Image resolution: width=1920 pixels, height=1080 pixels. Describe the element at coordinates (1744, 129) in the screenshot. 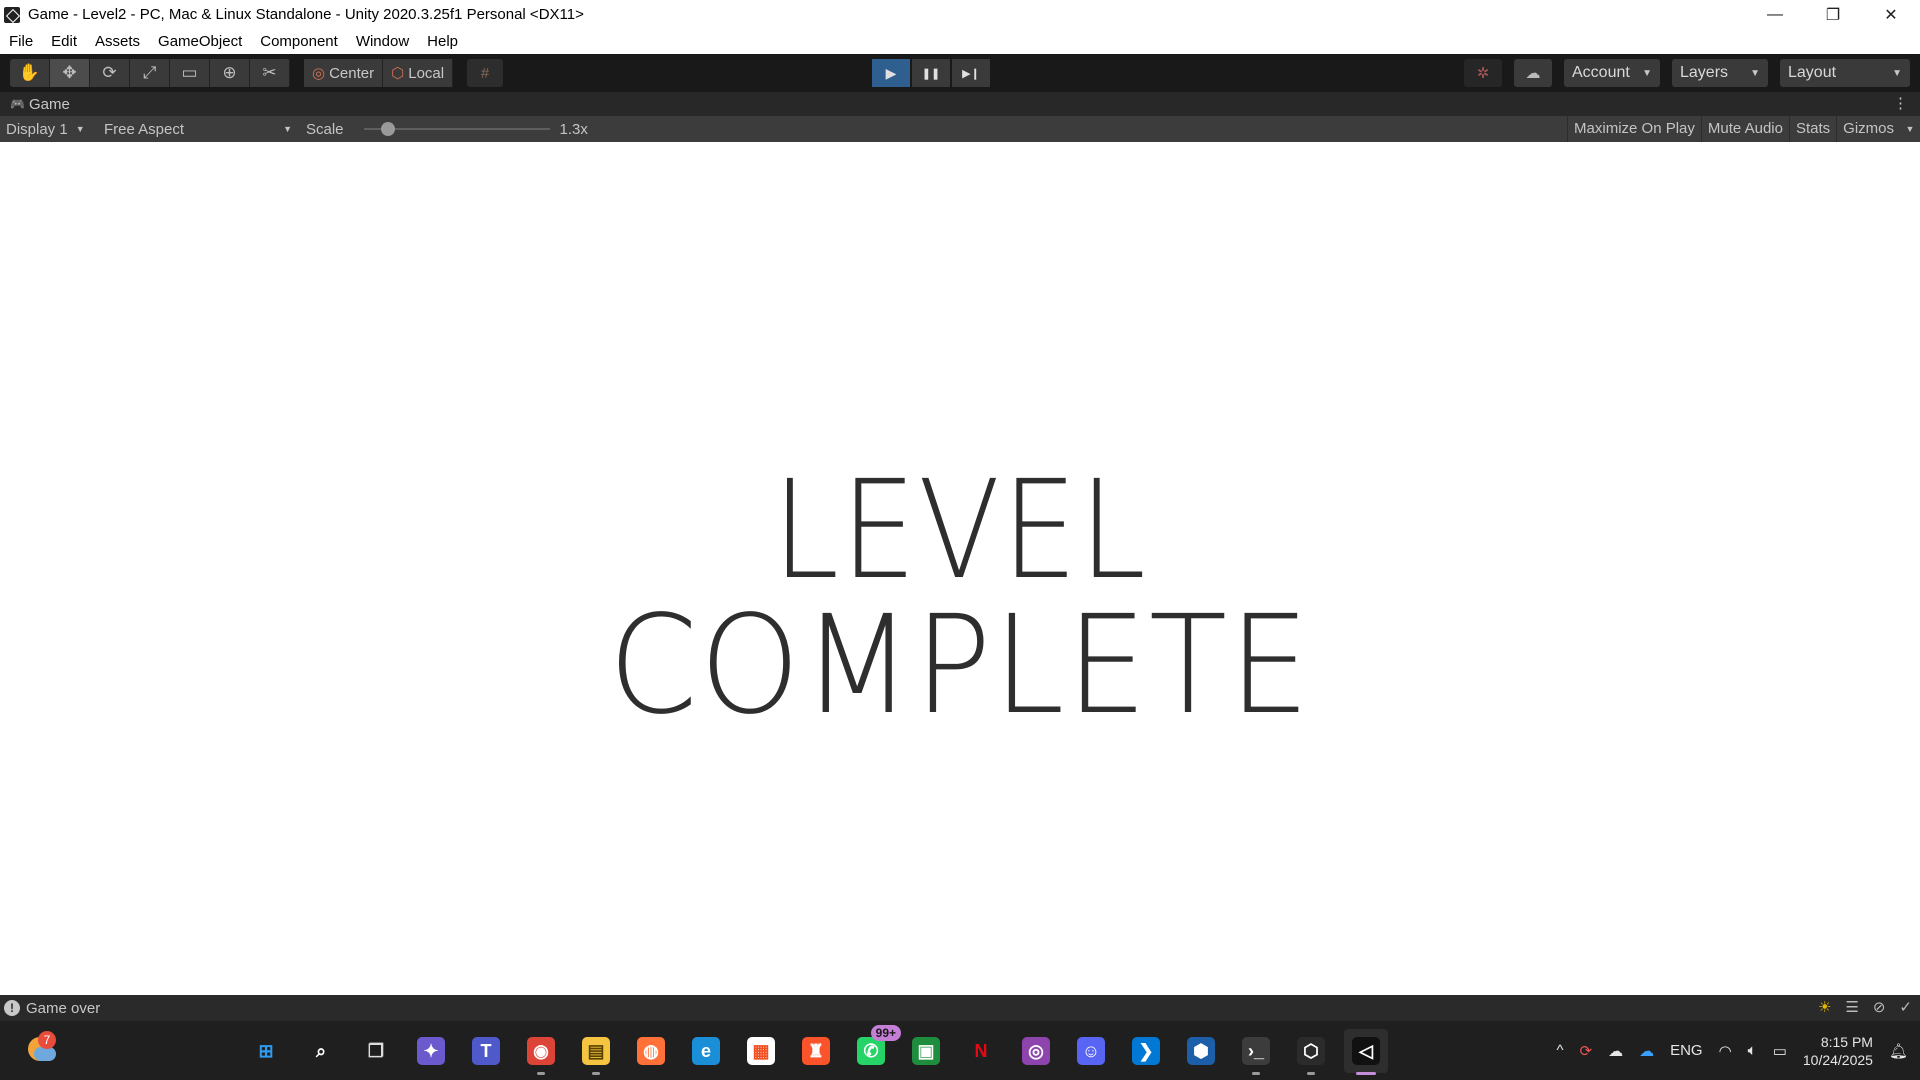

I see `mute-audio-toggle: Mute Audio` at that location.